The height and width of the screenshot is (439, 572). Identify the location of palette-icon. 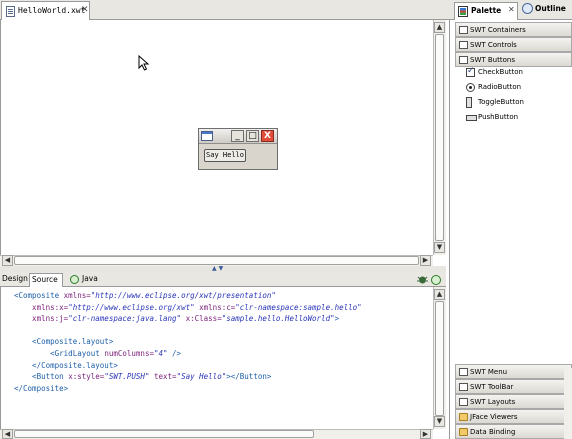
(463, 11).